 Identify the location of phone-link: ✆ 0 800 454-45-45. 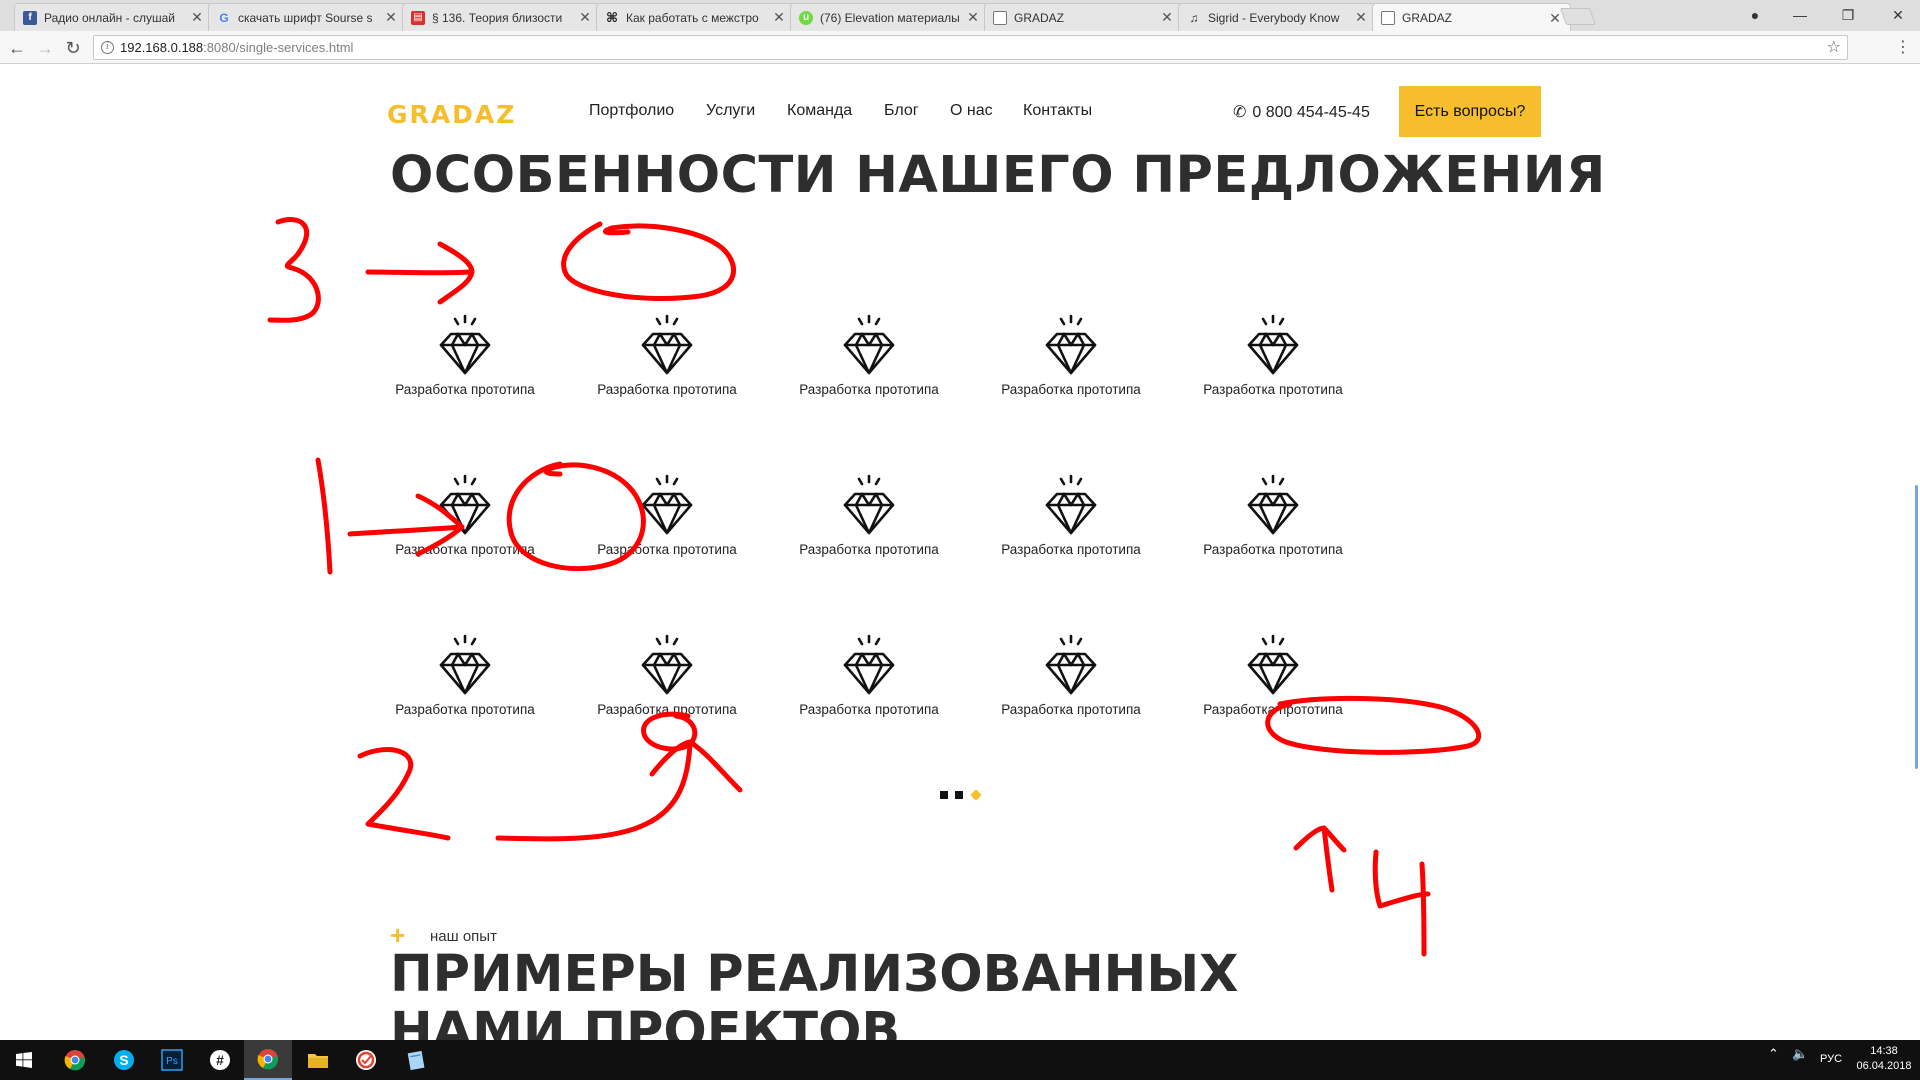
(1301, 112).